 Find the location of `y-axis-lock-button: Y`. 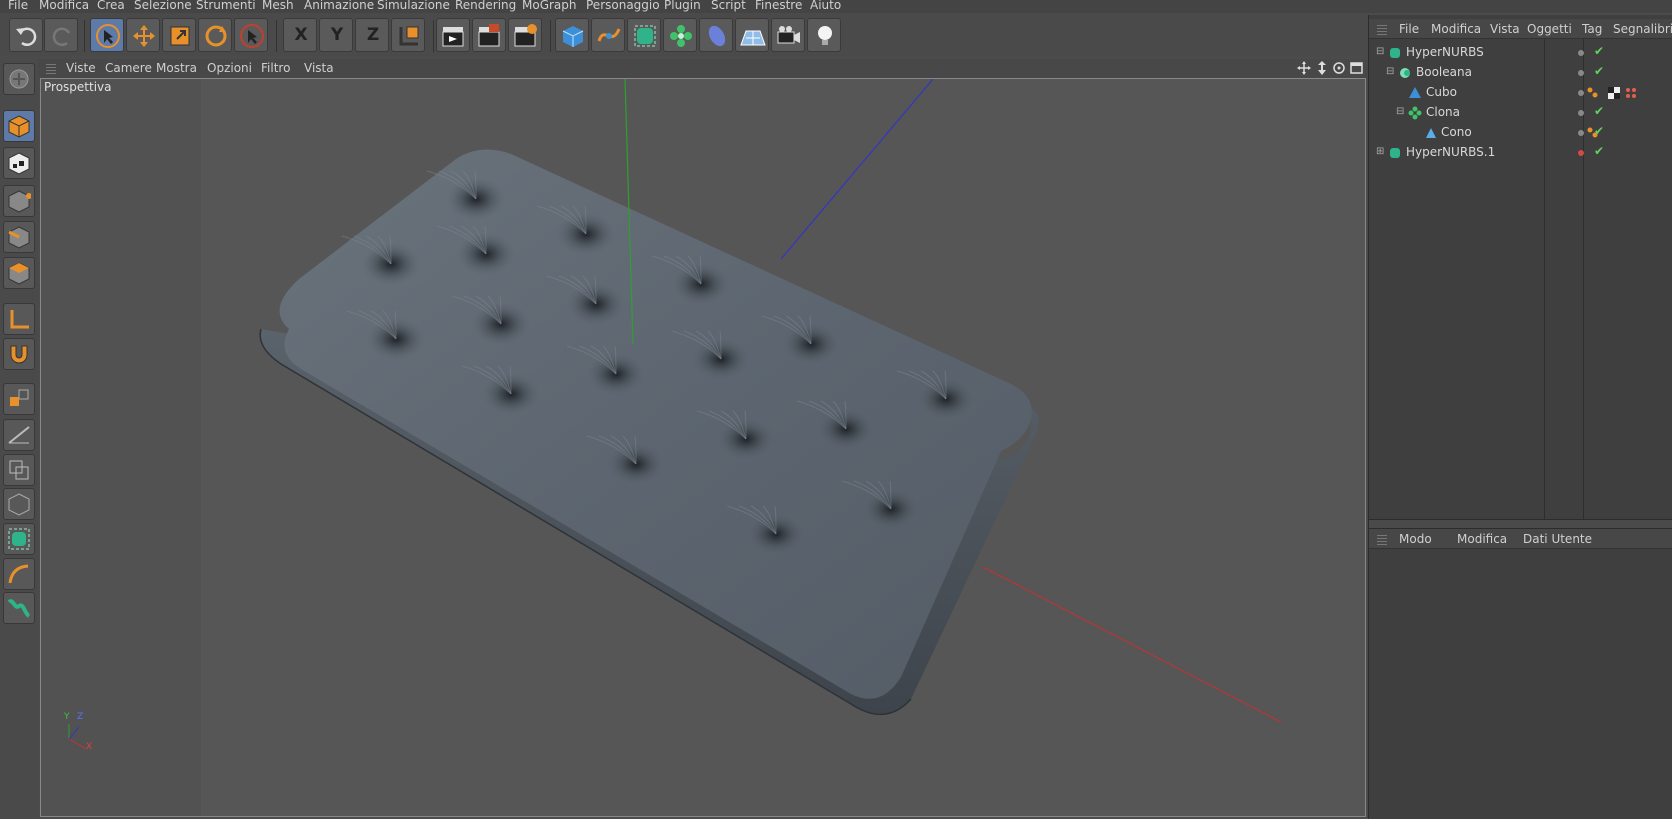

y-axis-lock-button: Y is located at coordinates (336, 35).